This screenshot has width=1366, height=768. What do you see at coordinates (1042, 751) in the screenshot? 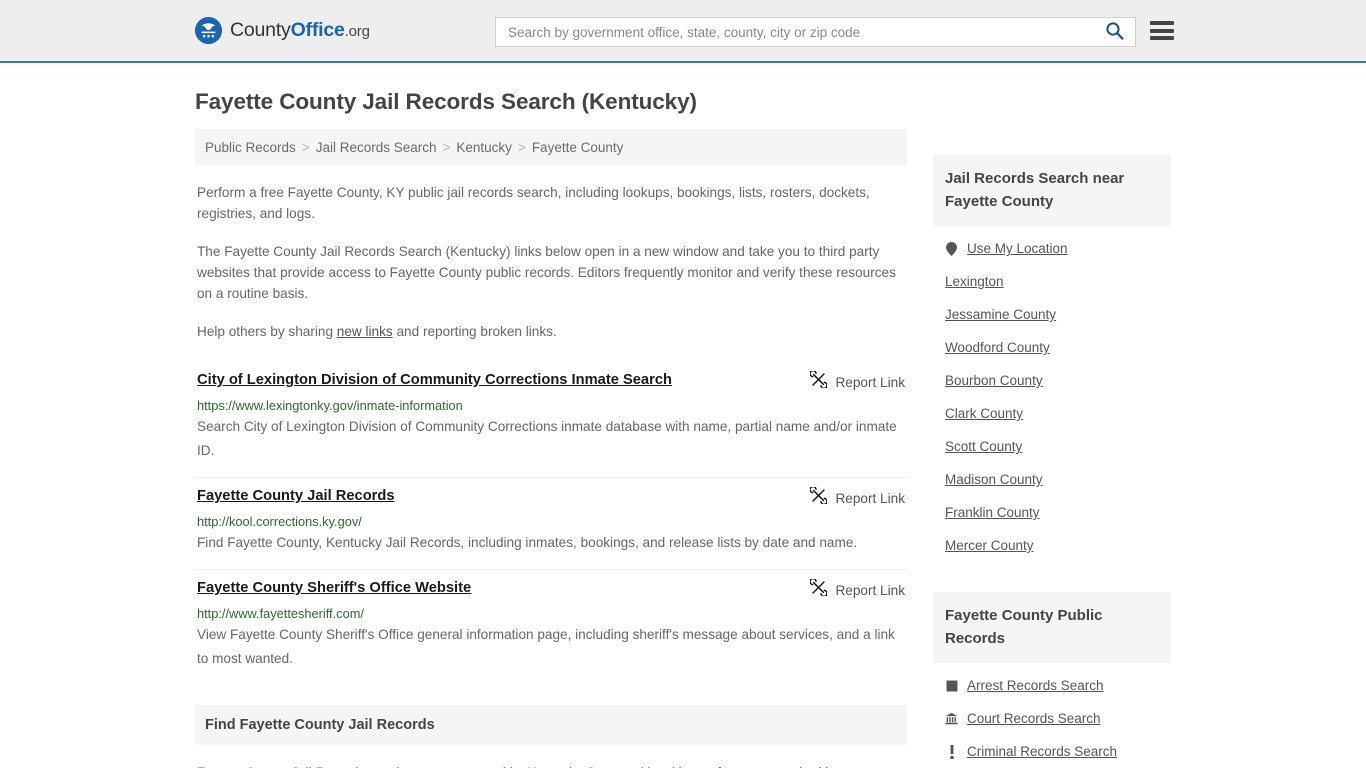
I see `sidebar-item-label: Criminal Records Search` at bounding box center [1042, 751].